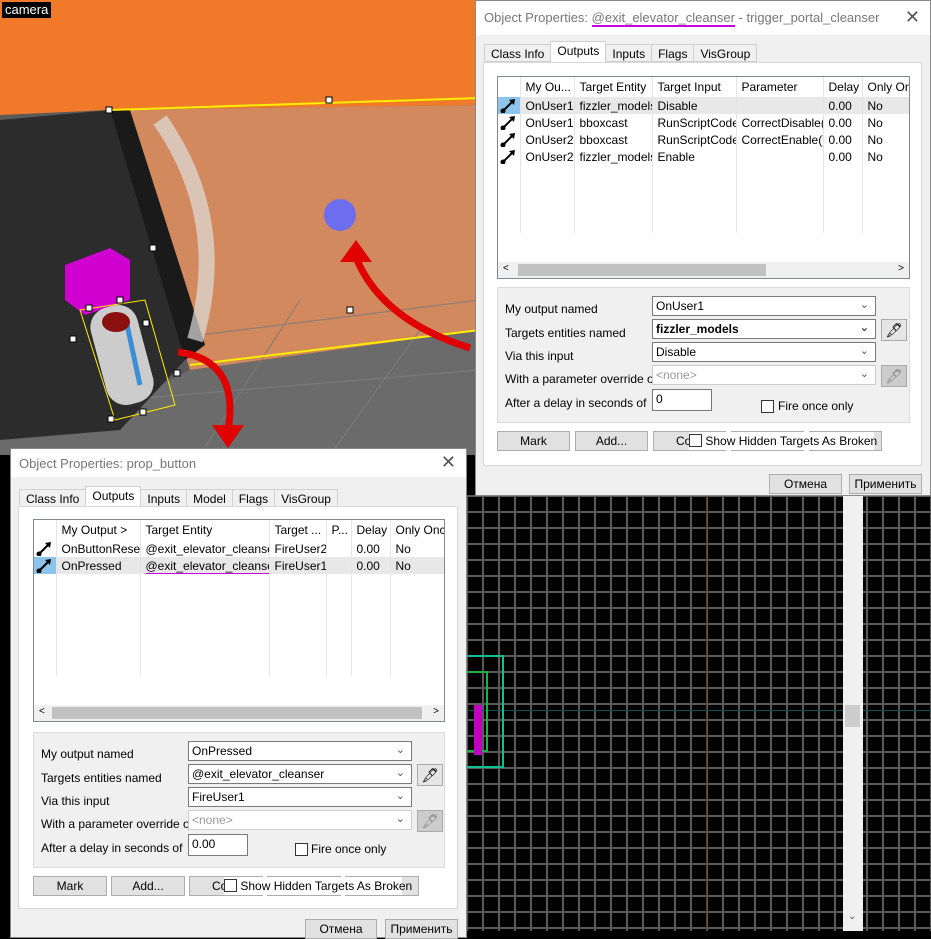 The width and height of the screenshot is (931, 939). What do you see at coordinates (780, 87) in the screenshot?
I see `column-header: Parameter` at bounding box center [780, 87].